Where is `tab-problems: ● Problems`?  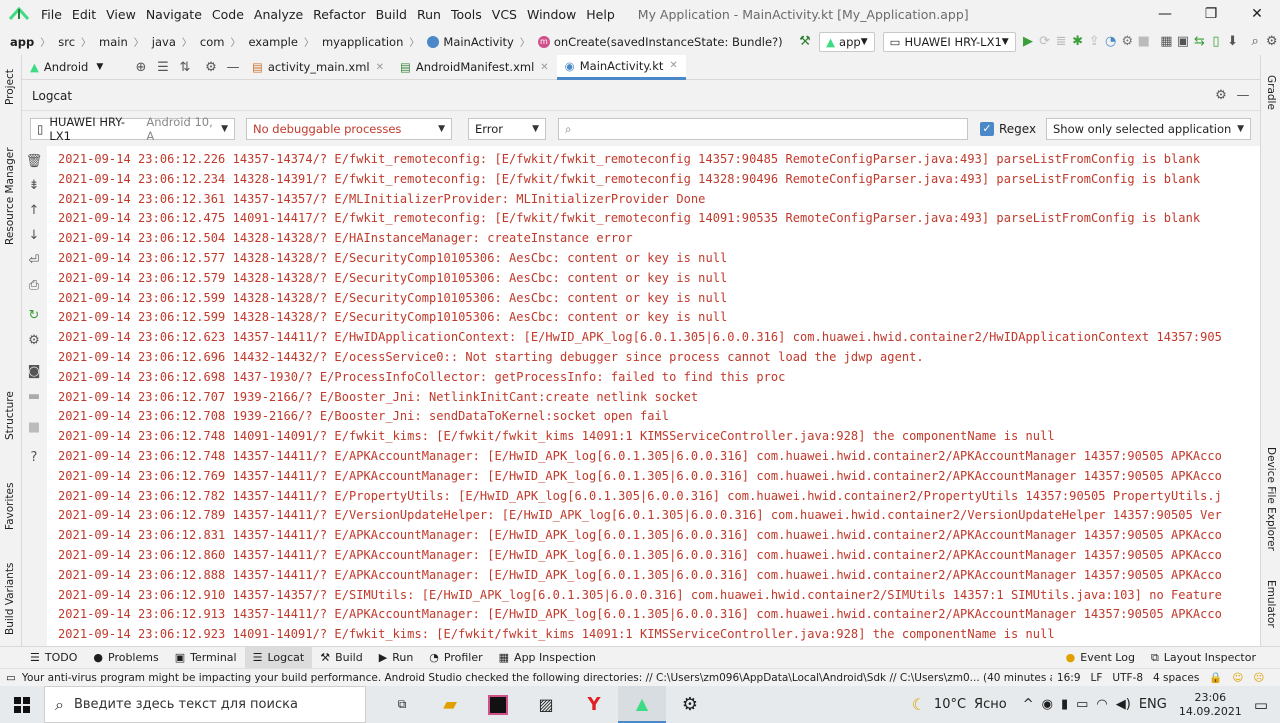
tab-problems: ● Problems is located at coordinates (125, 658).